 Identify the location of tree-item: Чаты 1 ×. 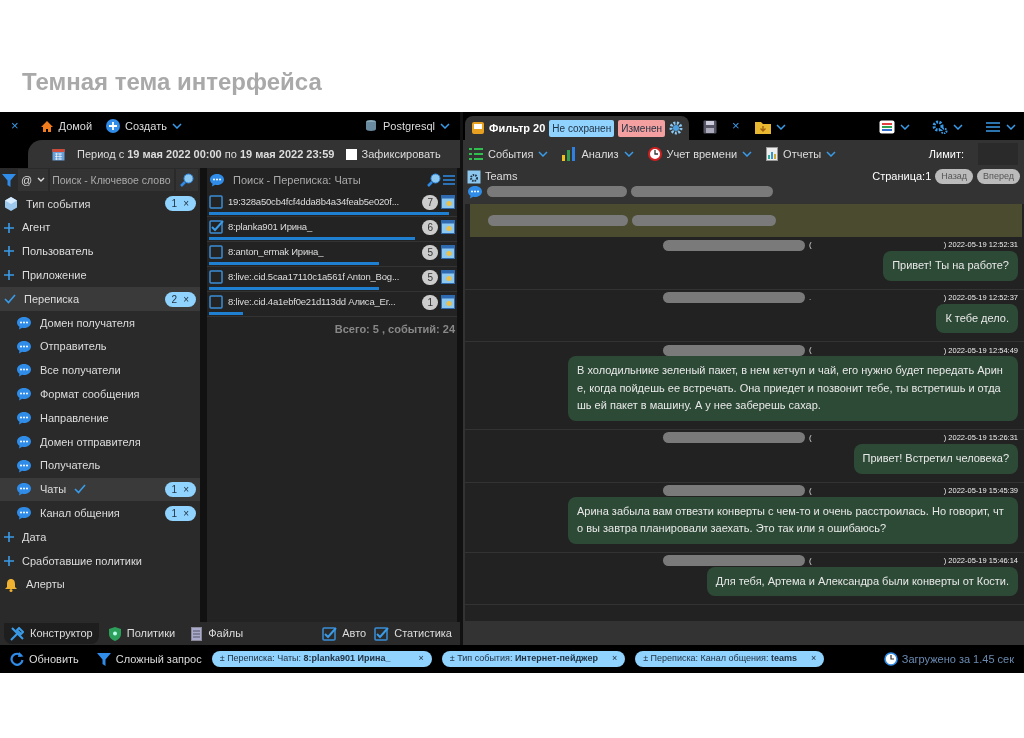
(100, 489).